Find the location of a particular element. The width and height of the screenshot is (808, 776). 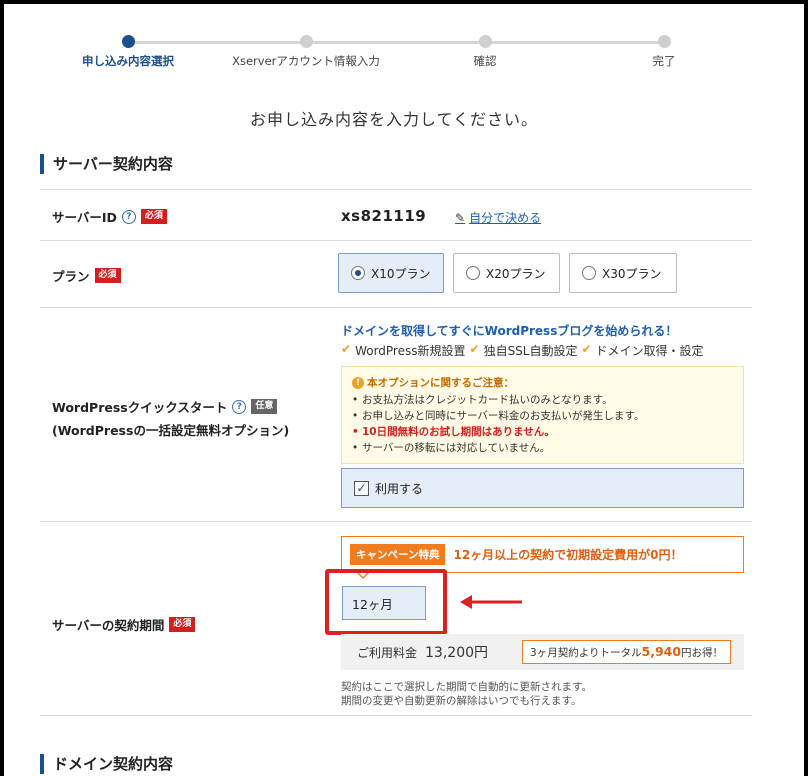

server-id-row: サーバーID ? 必須 xs821119 ✎ 自分で決める is located at coordinates (396, 214).